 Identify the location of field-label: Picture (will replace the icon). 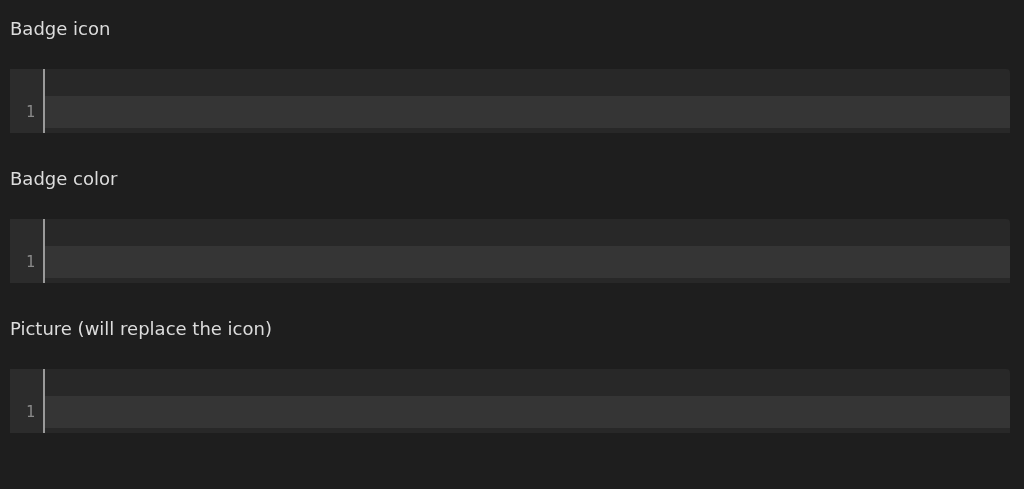
(141, 329).